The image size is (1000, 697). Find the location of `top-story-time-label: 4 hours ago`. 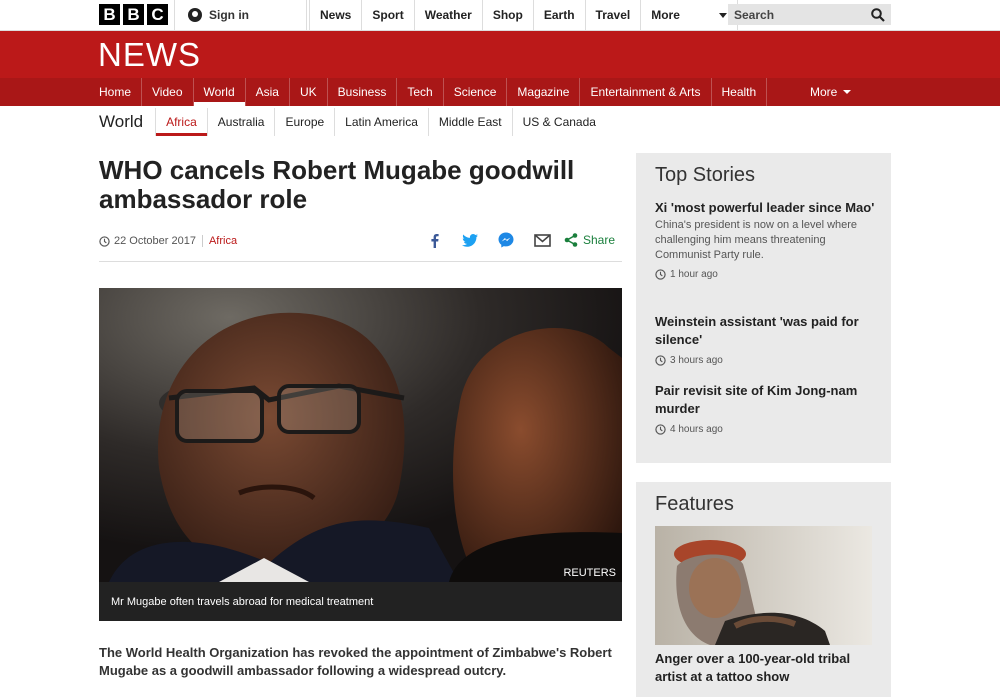

top-story-time-label: 4 hours ago is located at coordinates (696, 429).